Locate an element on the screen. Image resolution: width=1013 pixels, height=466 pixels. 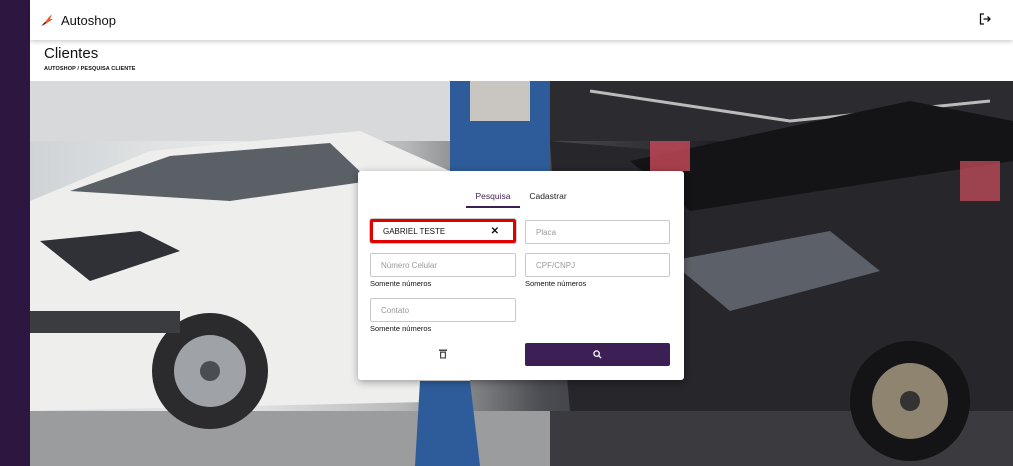
page-header: Clientes AUTOSHOP / PESQUISA CLIENTE is located at coordinates (521, 60).